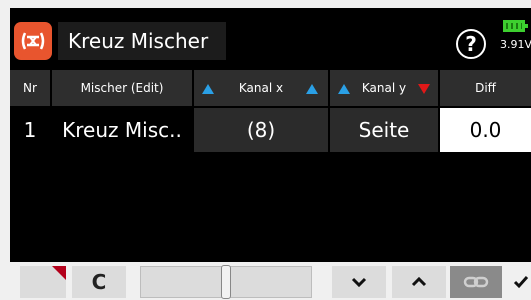  I want to click on reset-button: C, so click(99, 282).